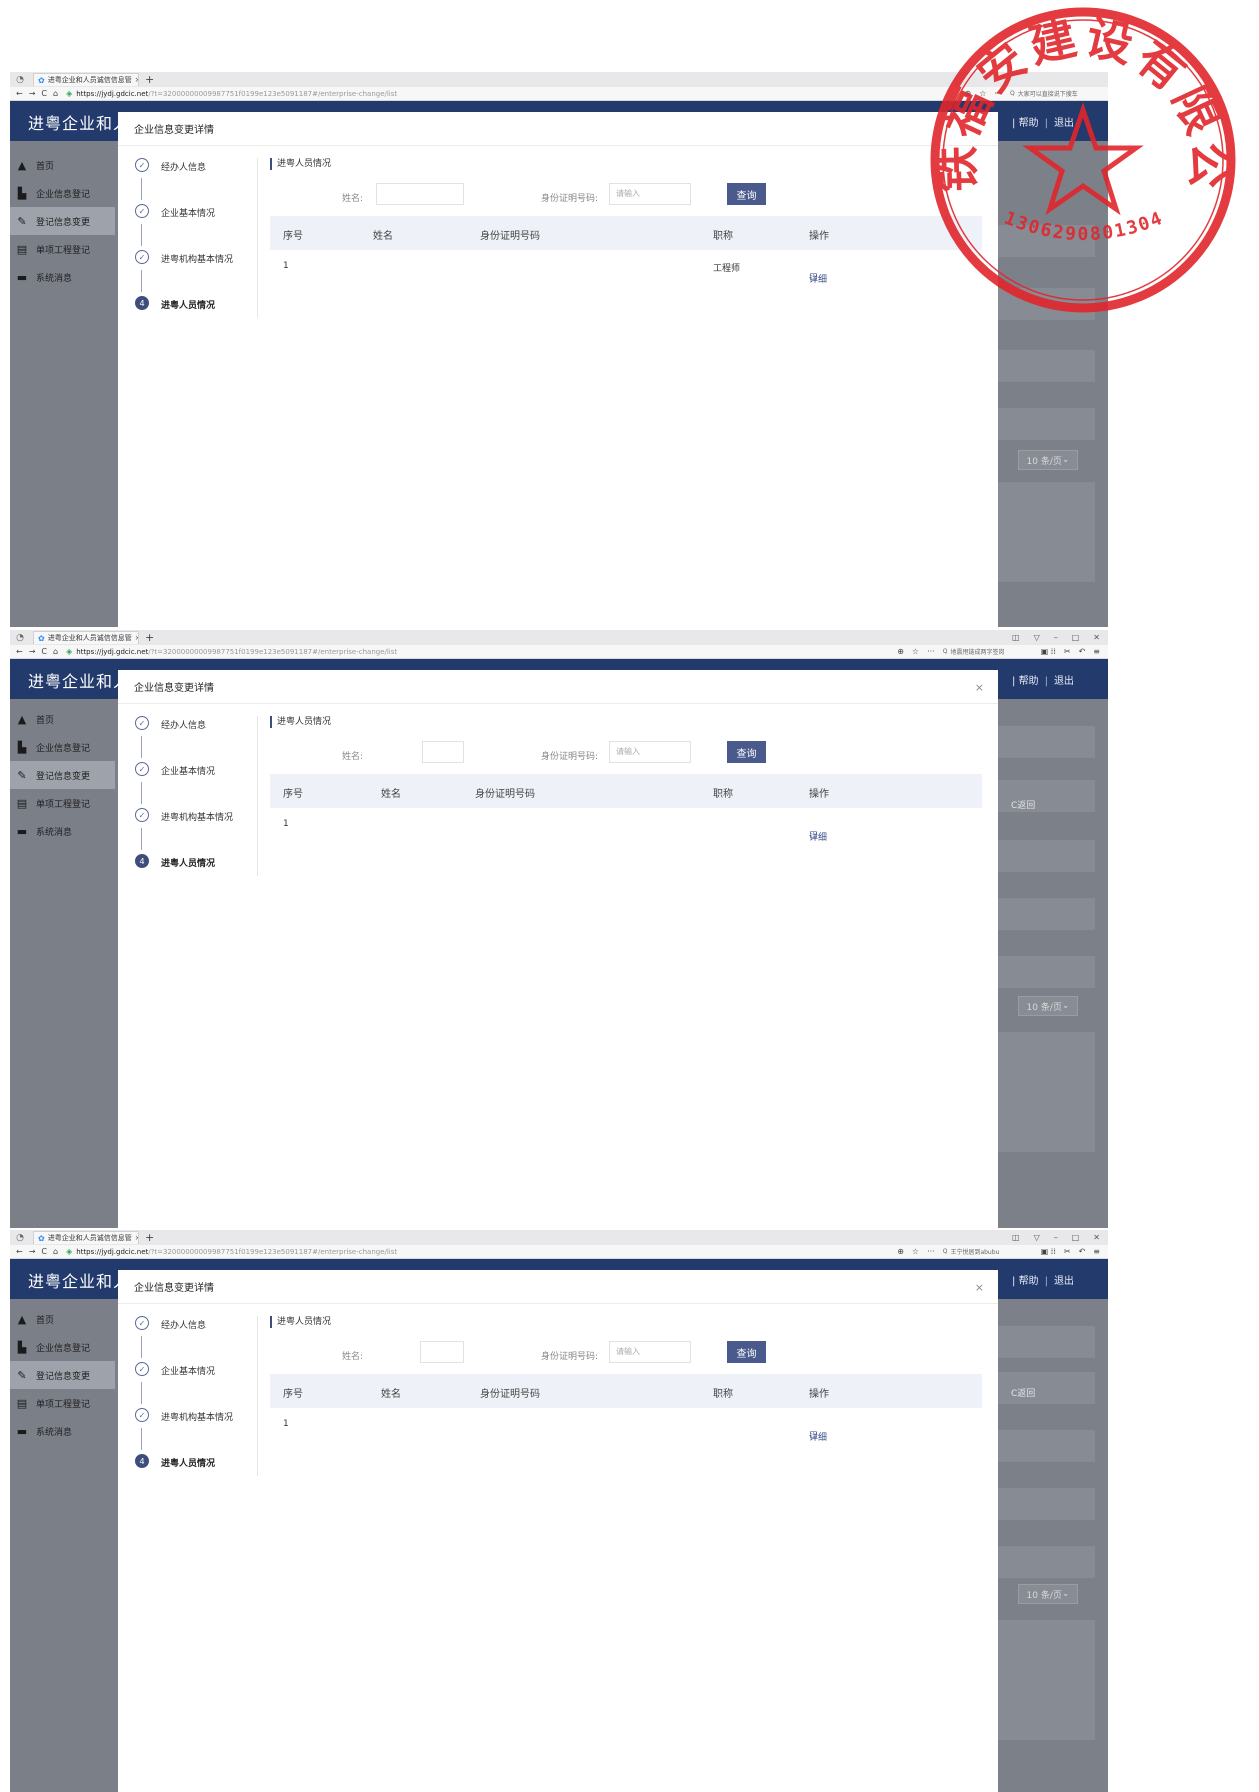 The width and height of the screenshot is (1259, 1792). Describe the element at coordinates (988, 1252) in the screenshot. I see `search-box: Q 王宁悦居到abubu` at that location.